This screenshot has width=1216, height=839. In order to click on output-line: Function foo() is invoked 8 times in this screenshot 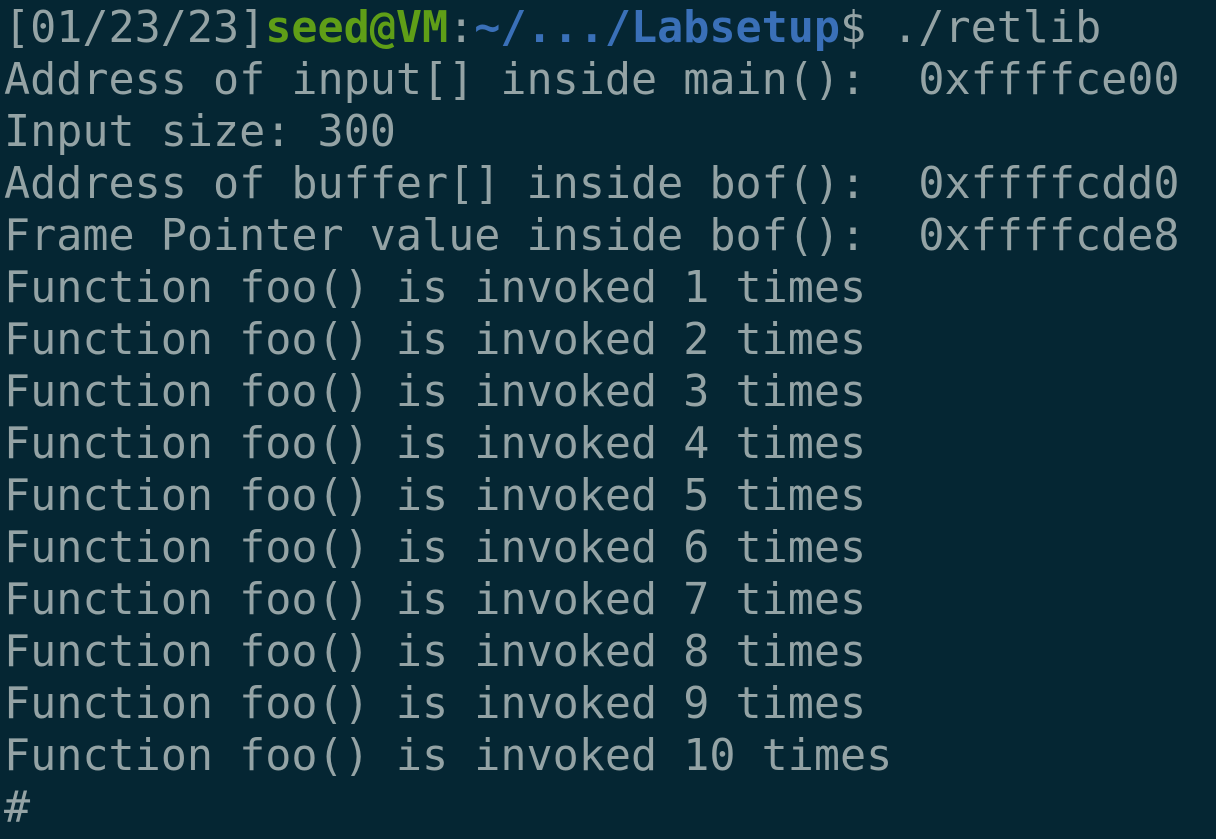, I will do `click(435, 652)`.